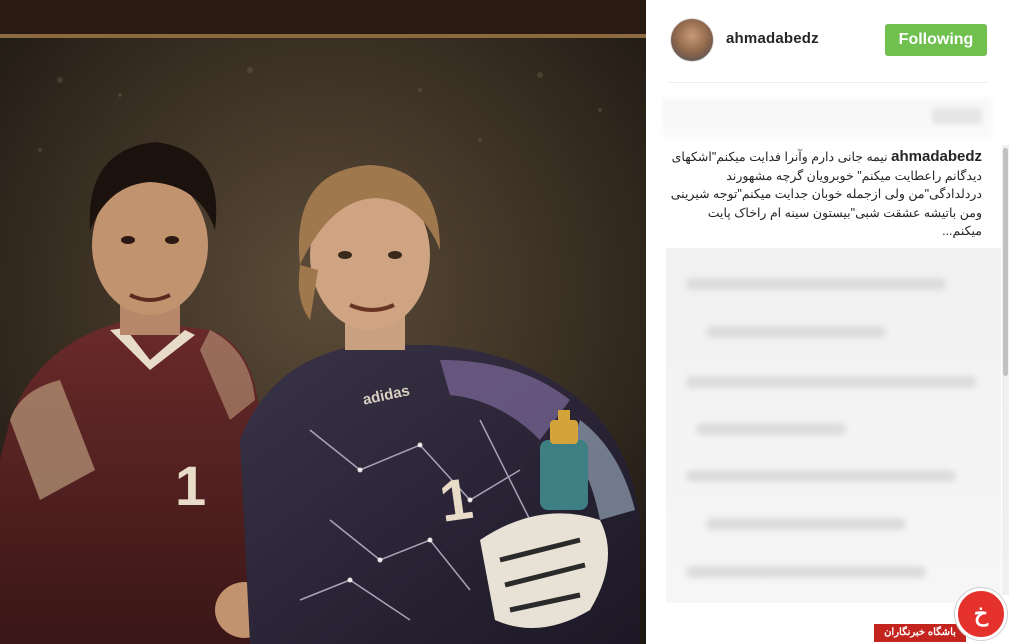 The width and height of the screenshot is (1009, 644). I want to click on watermark-logo-letter: خ, so click(981, 614).